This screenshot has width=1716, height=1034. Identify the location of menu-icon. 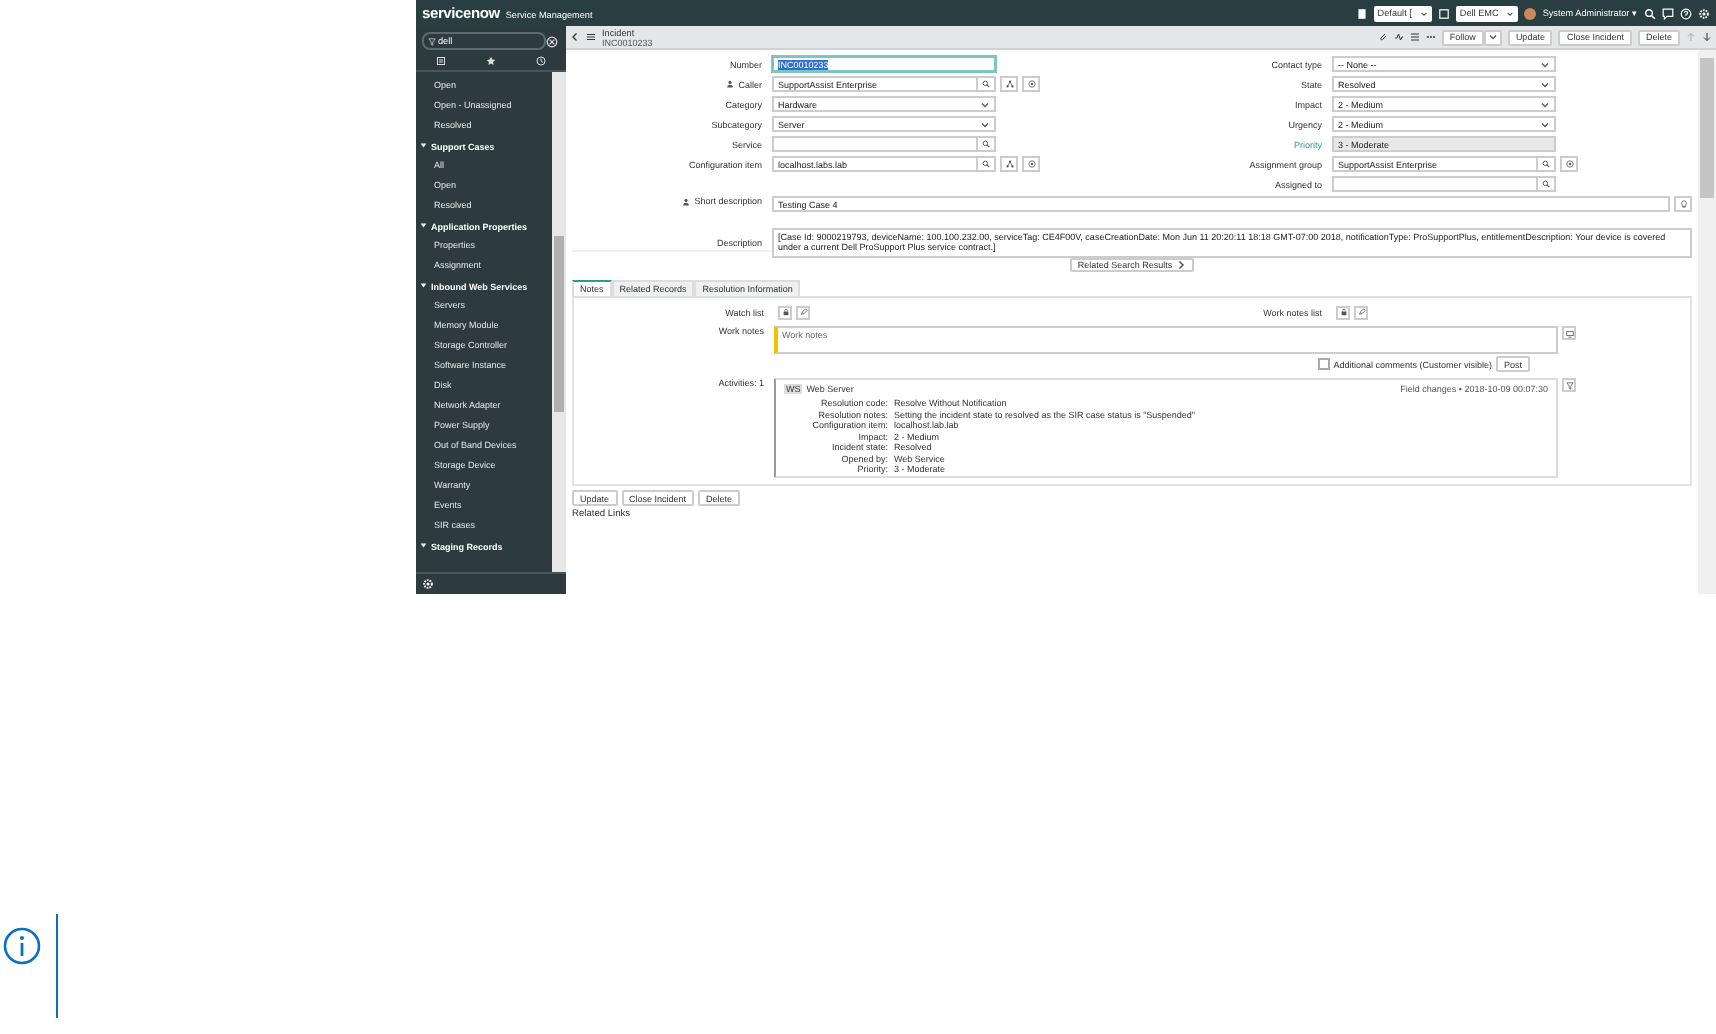
(591, 37).